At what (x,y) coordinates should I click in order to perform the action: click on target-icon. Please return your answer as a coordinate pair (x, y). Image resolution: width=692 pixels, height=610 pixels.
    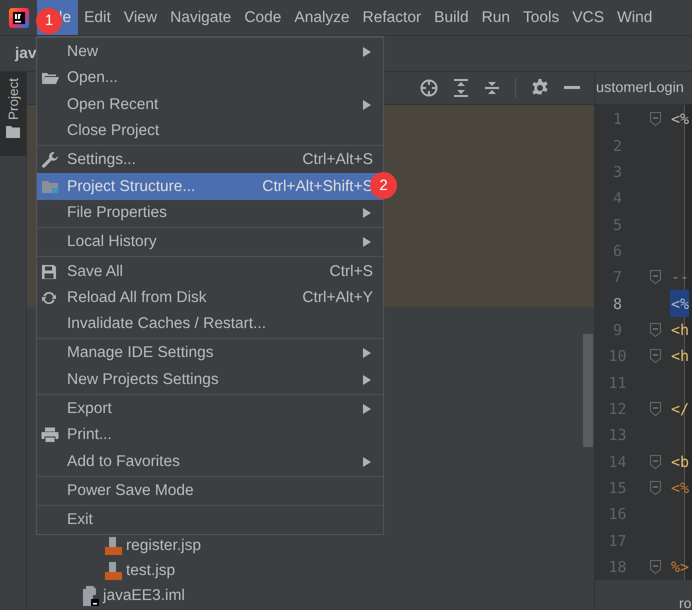
    Looking at the image, I should click on (429, 88).